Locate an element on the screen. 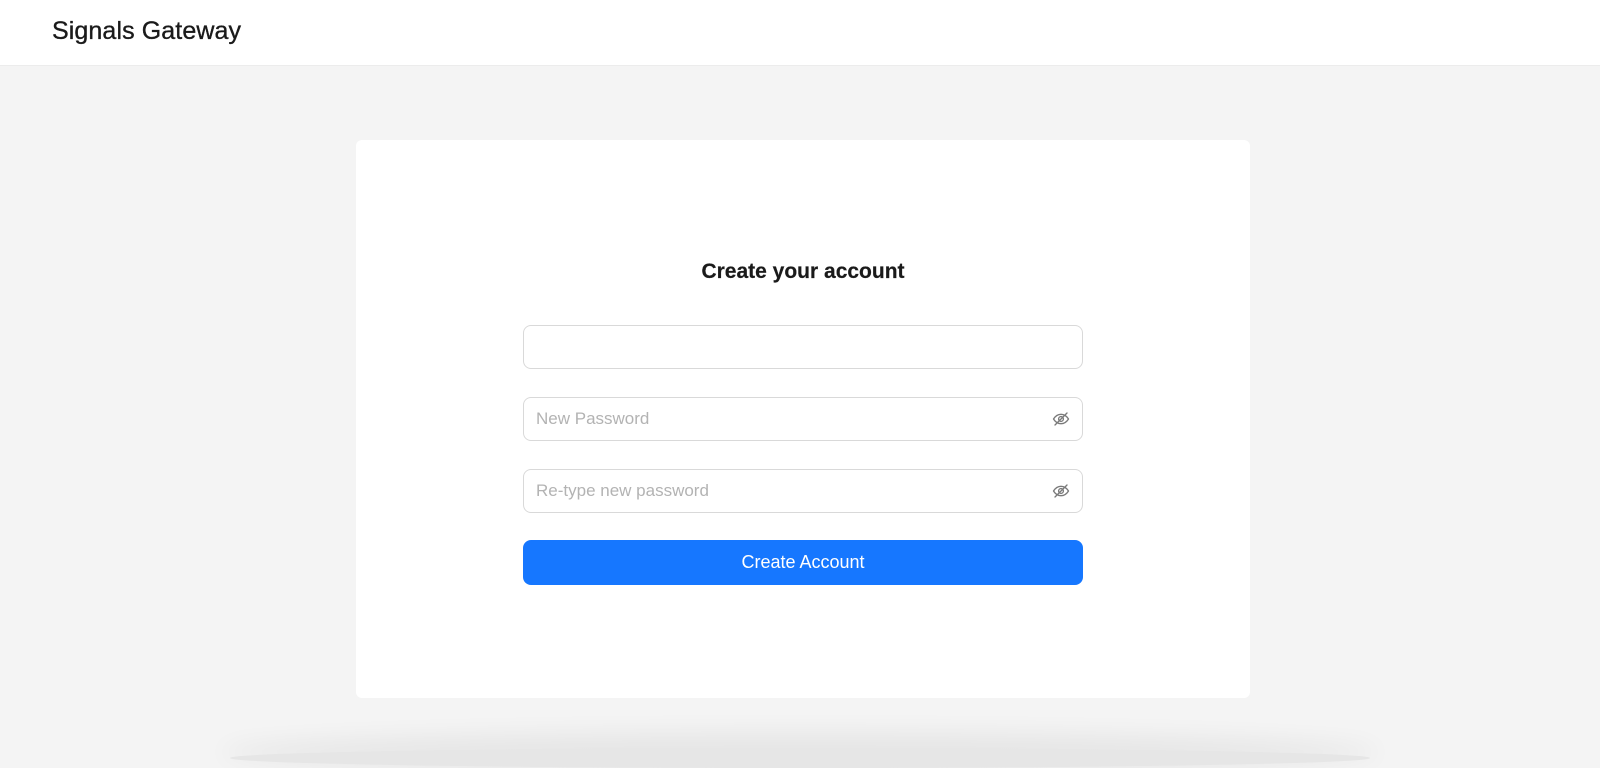 This screenshot has height=768, width=1600. brand-title: Signals Gateway is located at coordinates (147, 31).